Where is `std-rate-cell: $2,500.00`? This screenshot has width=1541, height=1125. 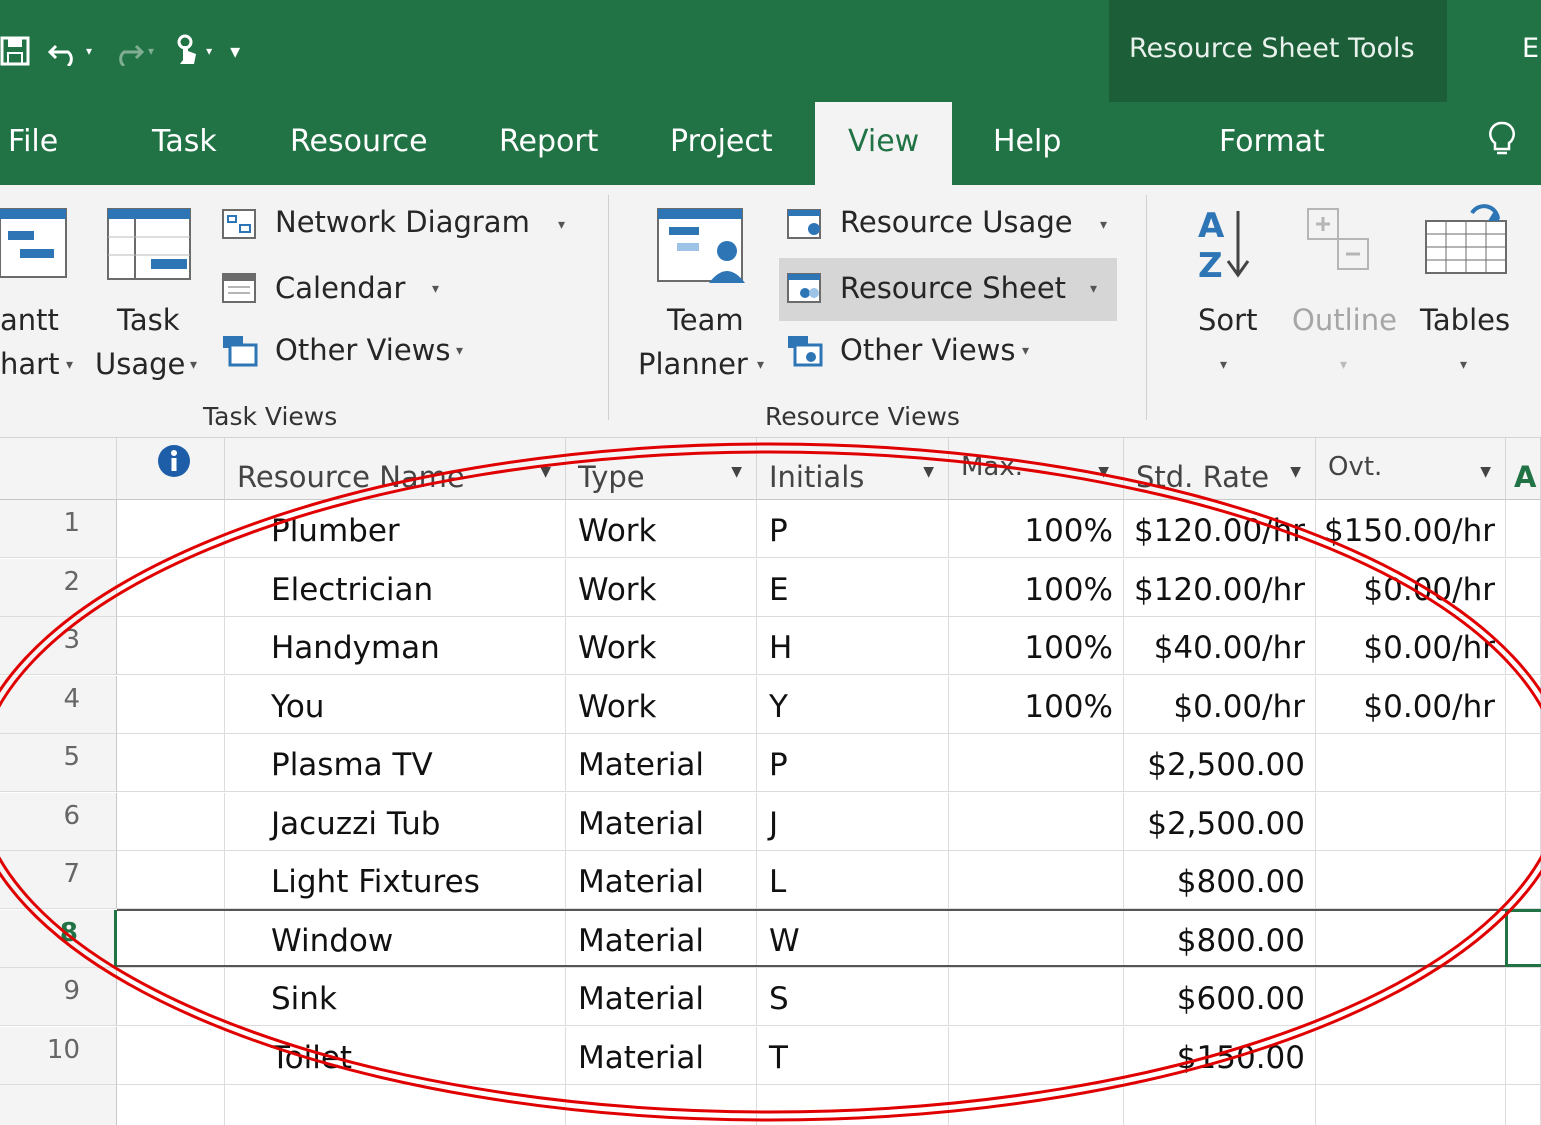
std-rate-cell: $2,500.00 is located at coordinates (1220, 763).